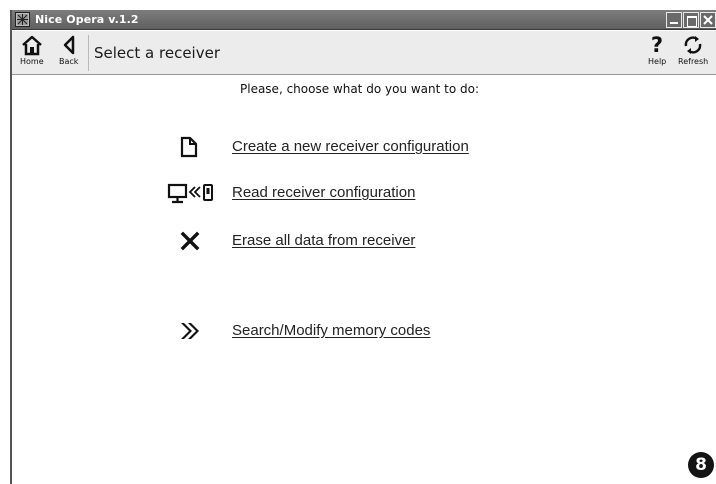 This screenshot has height=484, width=716. What do you see at coordinates (22, 19) in the screenshot?
I see `app-logo-icon` at bounding box center [22, 19].